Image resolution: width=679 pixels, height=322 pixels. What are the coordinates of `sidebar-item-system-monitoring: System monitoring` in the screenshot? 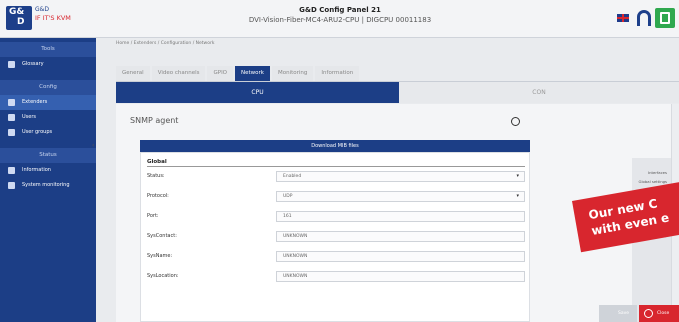 It's located at (48, 185).